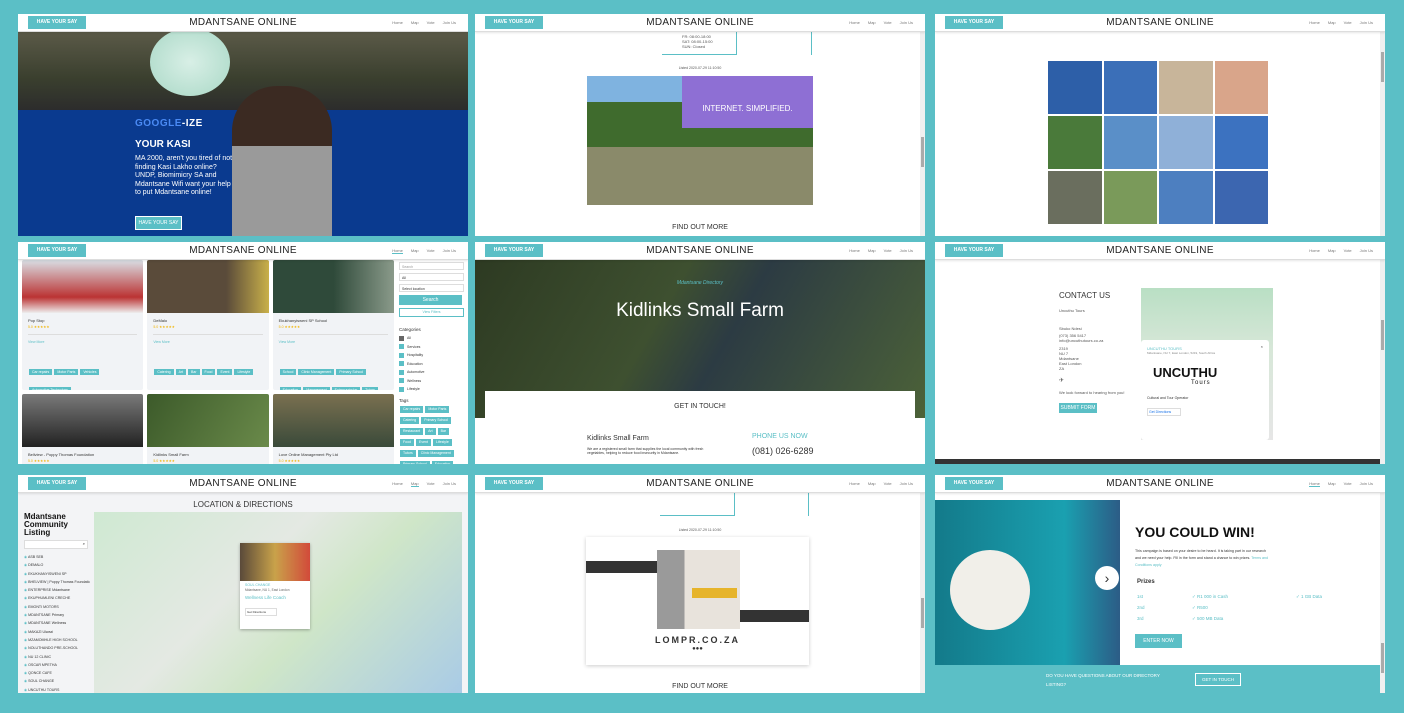 The width and height of the screenshot is (1404, 713). What do you see at coordinates (275, 597) in the screenshot?
I see `popup-title: Wellness Life Coach` at bounding box center [275, 597].